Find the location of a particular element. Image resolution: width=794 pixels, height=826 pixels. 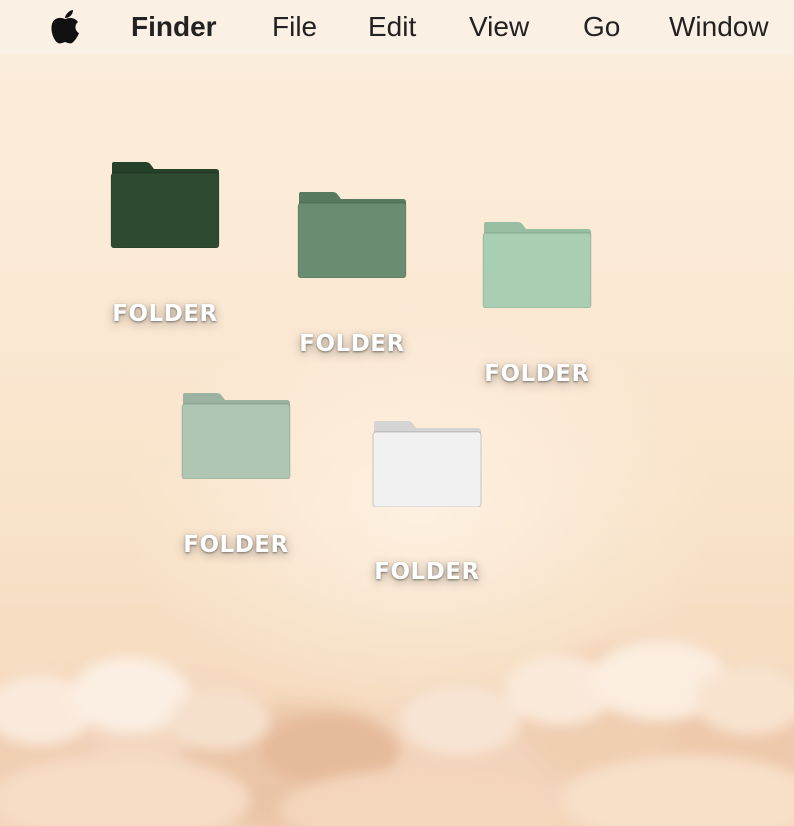

menu-item-view: View is located at coordinates (499, 27).